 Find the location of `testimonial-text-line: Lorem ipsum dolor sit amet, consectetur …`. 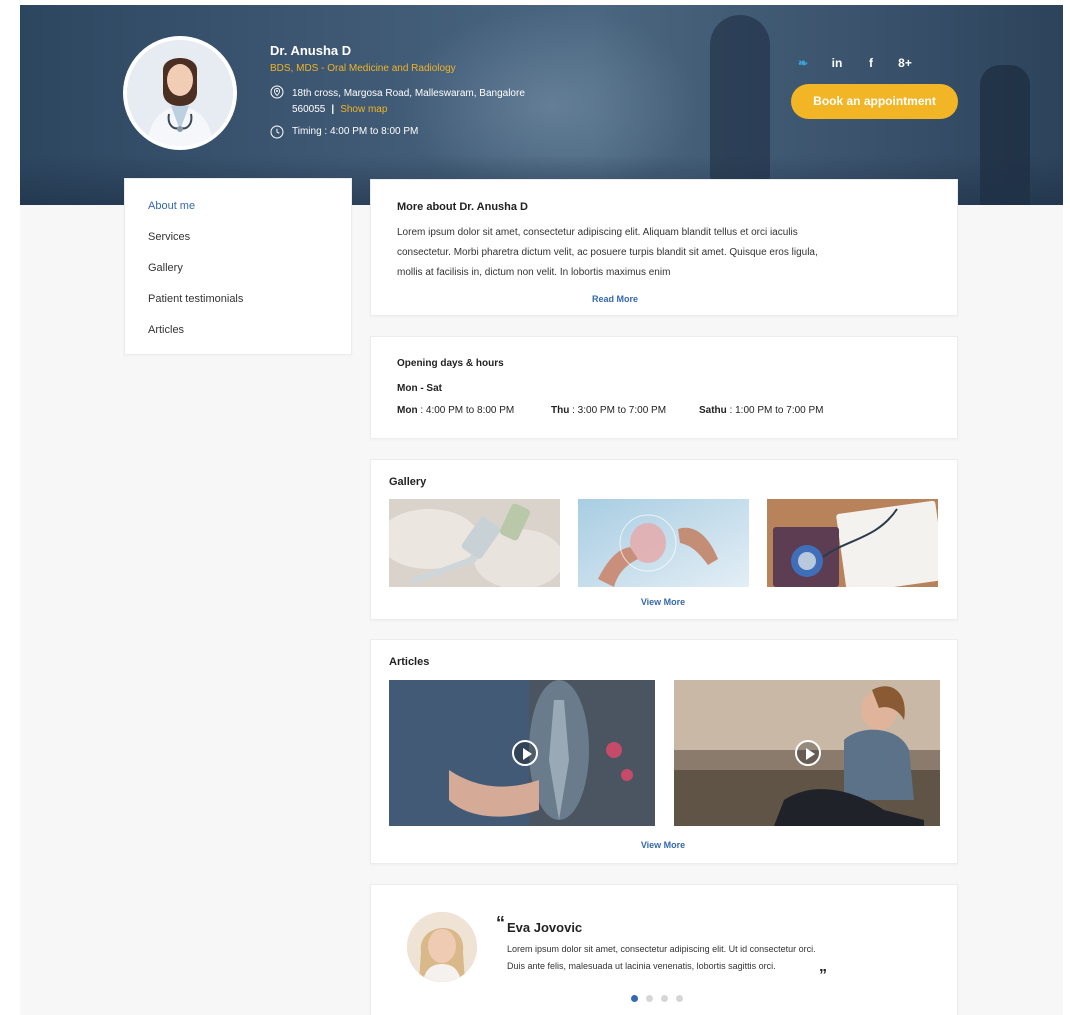

testimonial-text-line: Lorem ipsum dolor sit amet, consectetur … is located at coordinates (661, 949).